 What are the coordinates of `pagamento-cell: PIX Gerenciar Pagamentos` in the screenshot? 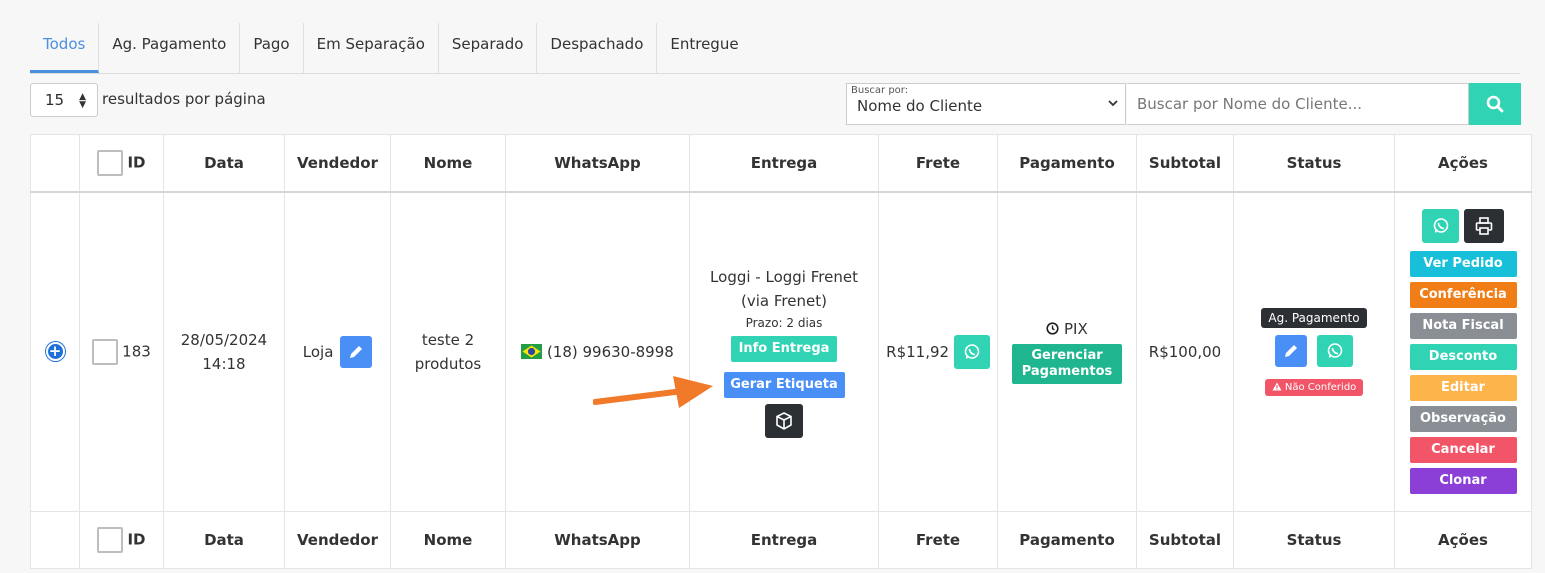 It's located at (1067, 351).